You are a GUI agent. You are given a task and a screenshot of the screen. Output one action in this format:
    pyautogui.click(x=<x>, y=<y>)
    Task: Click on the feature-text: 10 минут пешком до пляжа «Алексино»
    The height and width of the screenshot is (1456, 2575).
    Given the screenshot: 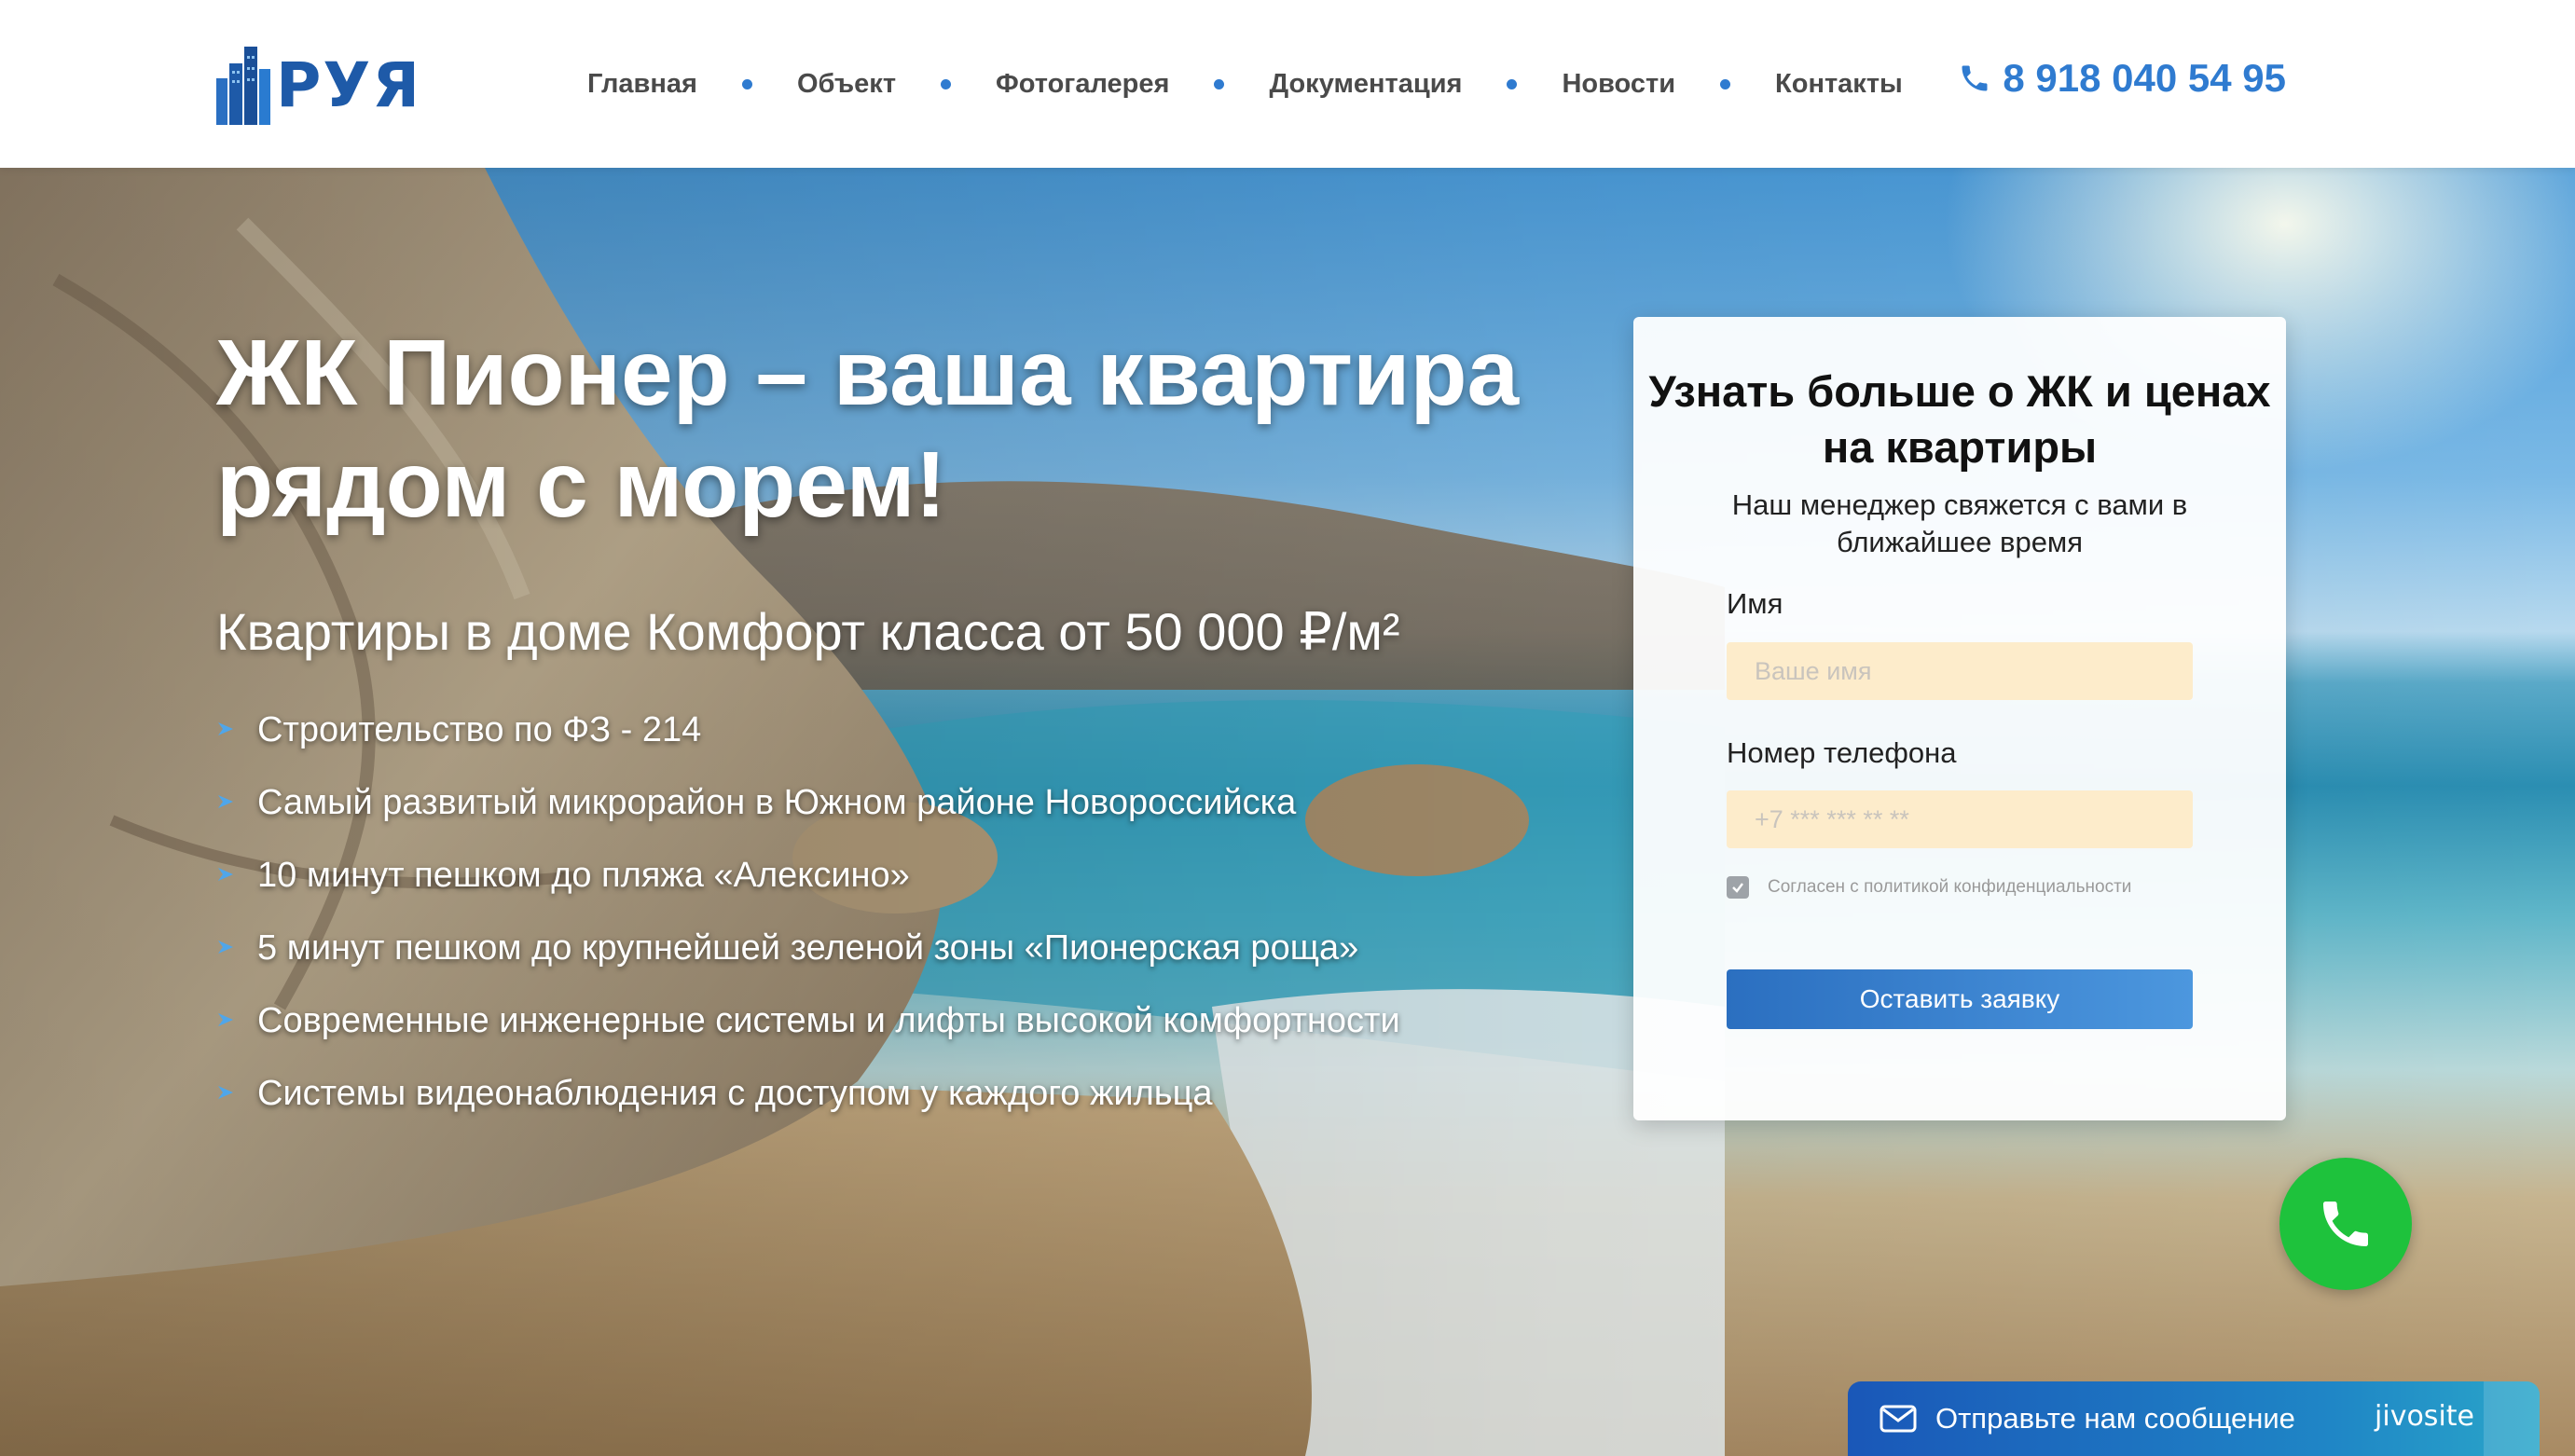 What is the action you would take?
    pyautogui.click(x=583, y=875)
    